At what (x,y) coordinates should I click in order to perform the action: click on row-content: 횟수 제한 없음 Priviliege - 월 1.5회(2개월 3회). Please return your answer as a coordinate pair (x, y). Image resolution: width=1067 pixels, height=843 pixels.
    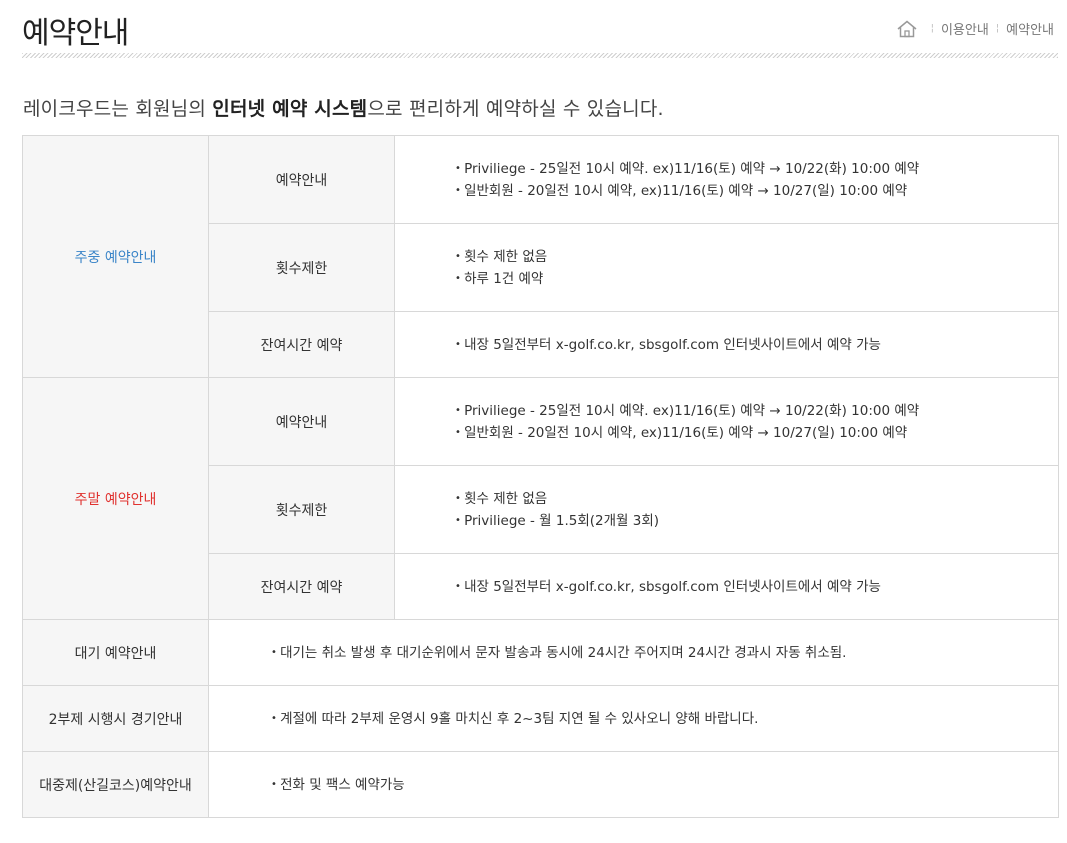
    Looking at the image, I should click on (726, 509).